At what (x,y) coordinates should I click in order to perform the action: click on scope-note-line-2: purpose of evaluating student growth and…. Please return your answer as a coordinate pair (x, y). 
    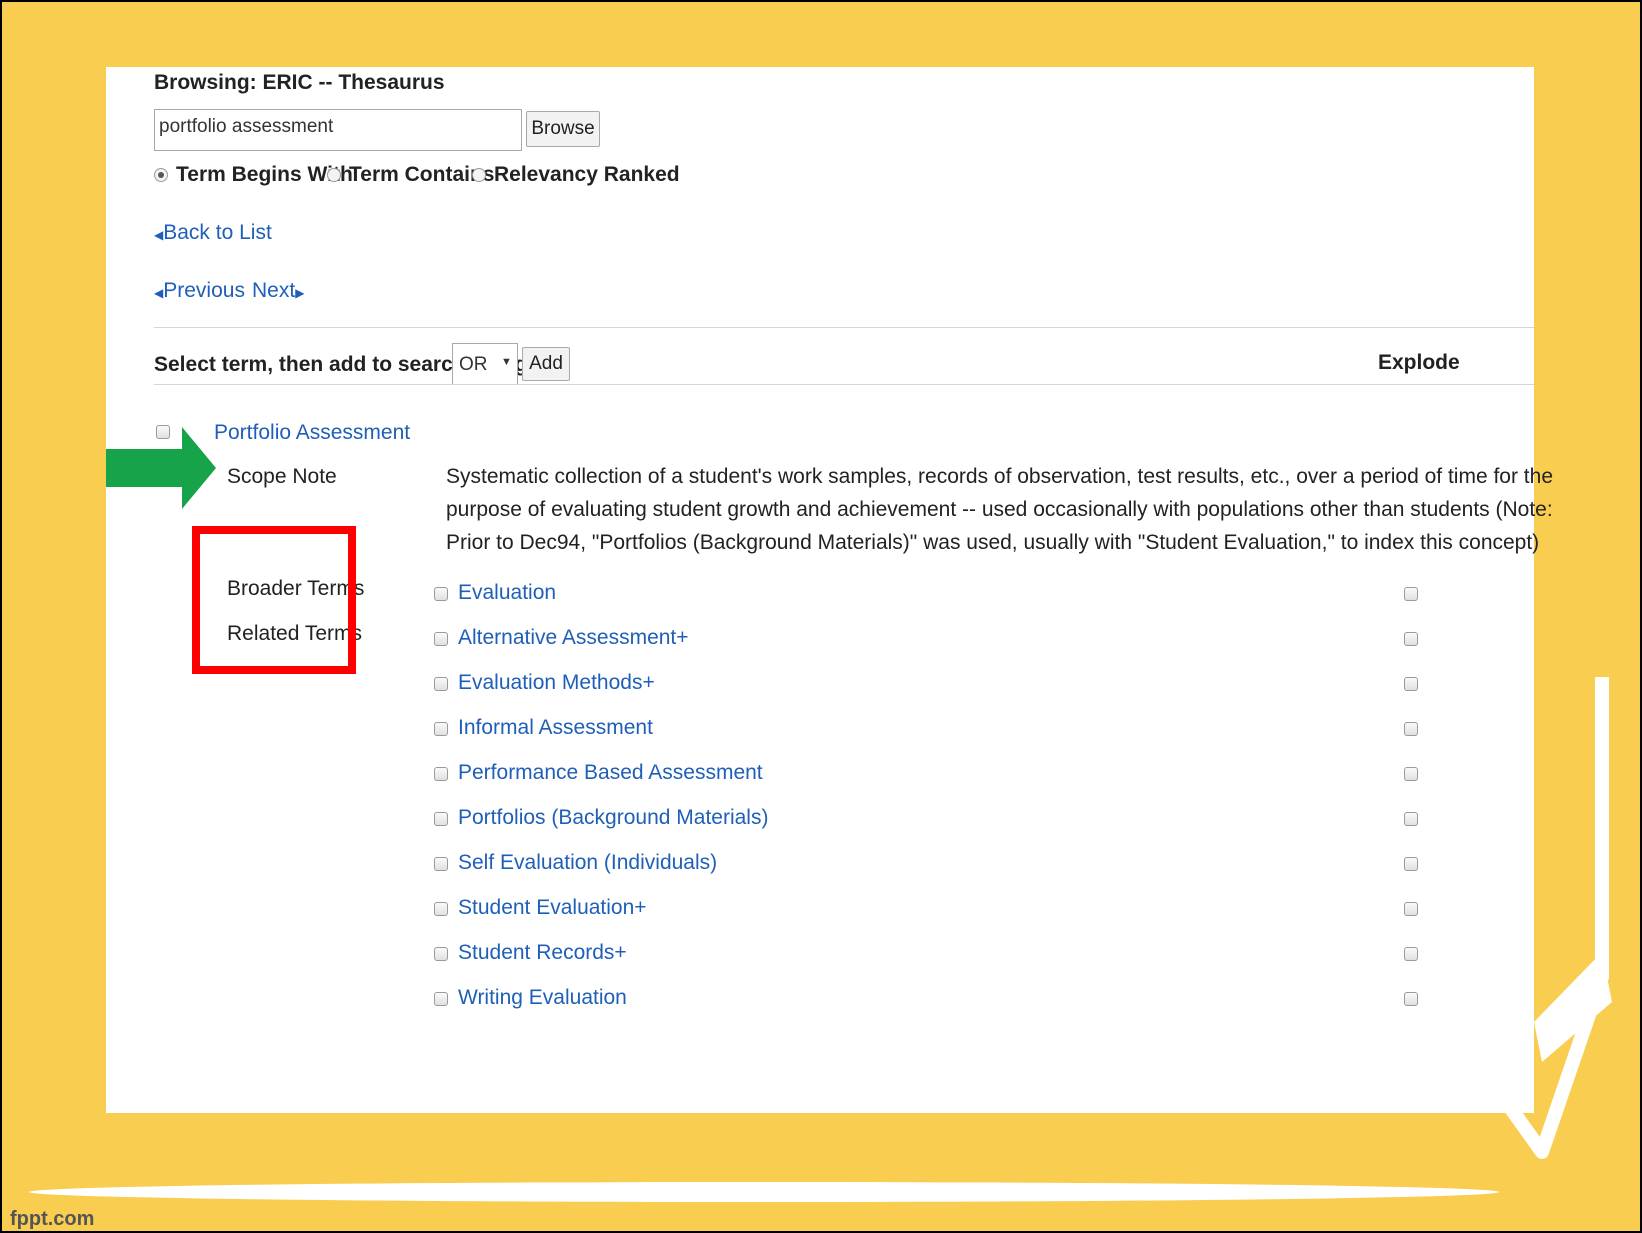
    Looking at the image, I should click on (999, 509).